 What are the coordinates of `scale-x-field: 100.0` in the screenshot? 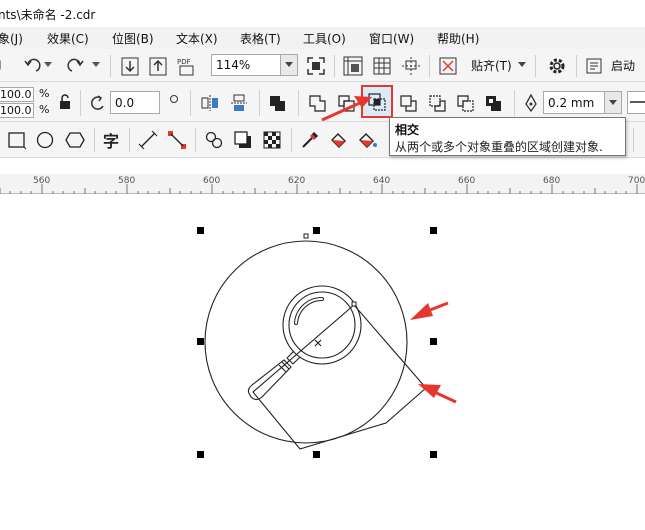 It's located at (17, 94).